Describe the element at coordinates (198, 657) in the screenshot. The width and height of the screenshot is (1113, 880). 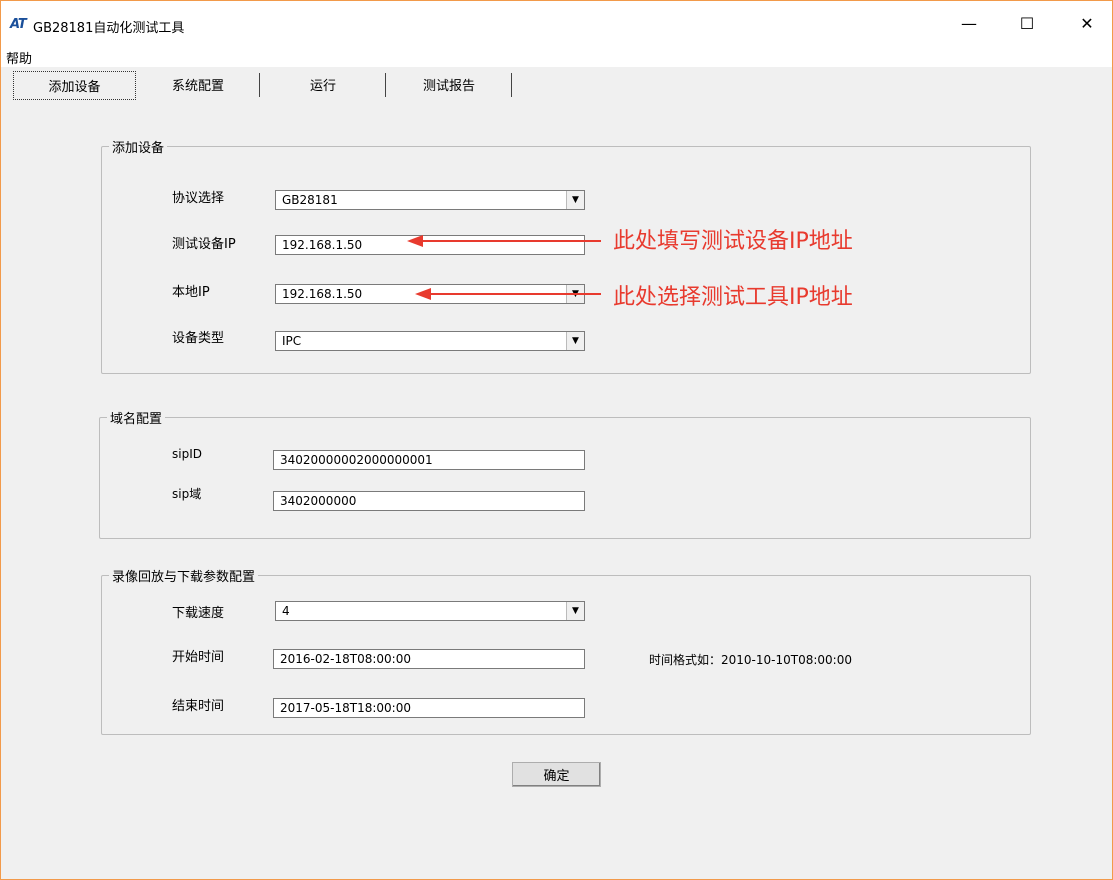
I see `start-time-label: 开始时间` at that location.